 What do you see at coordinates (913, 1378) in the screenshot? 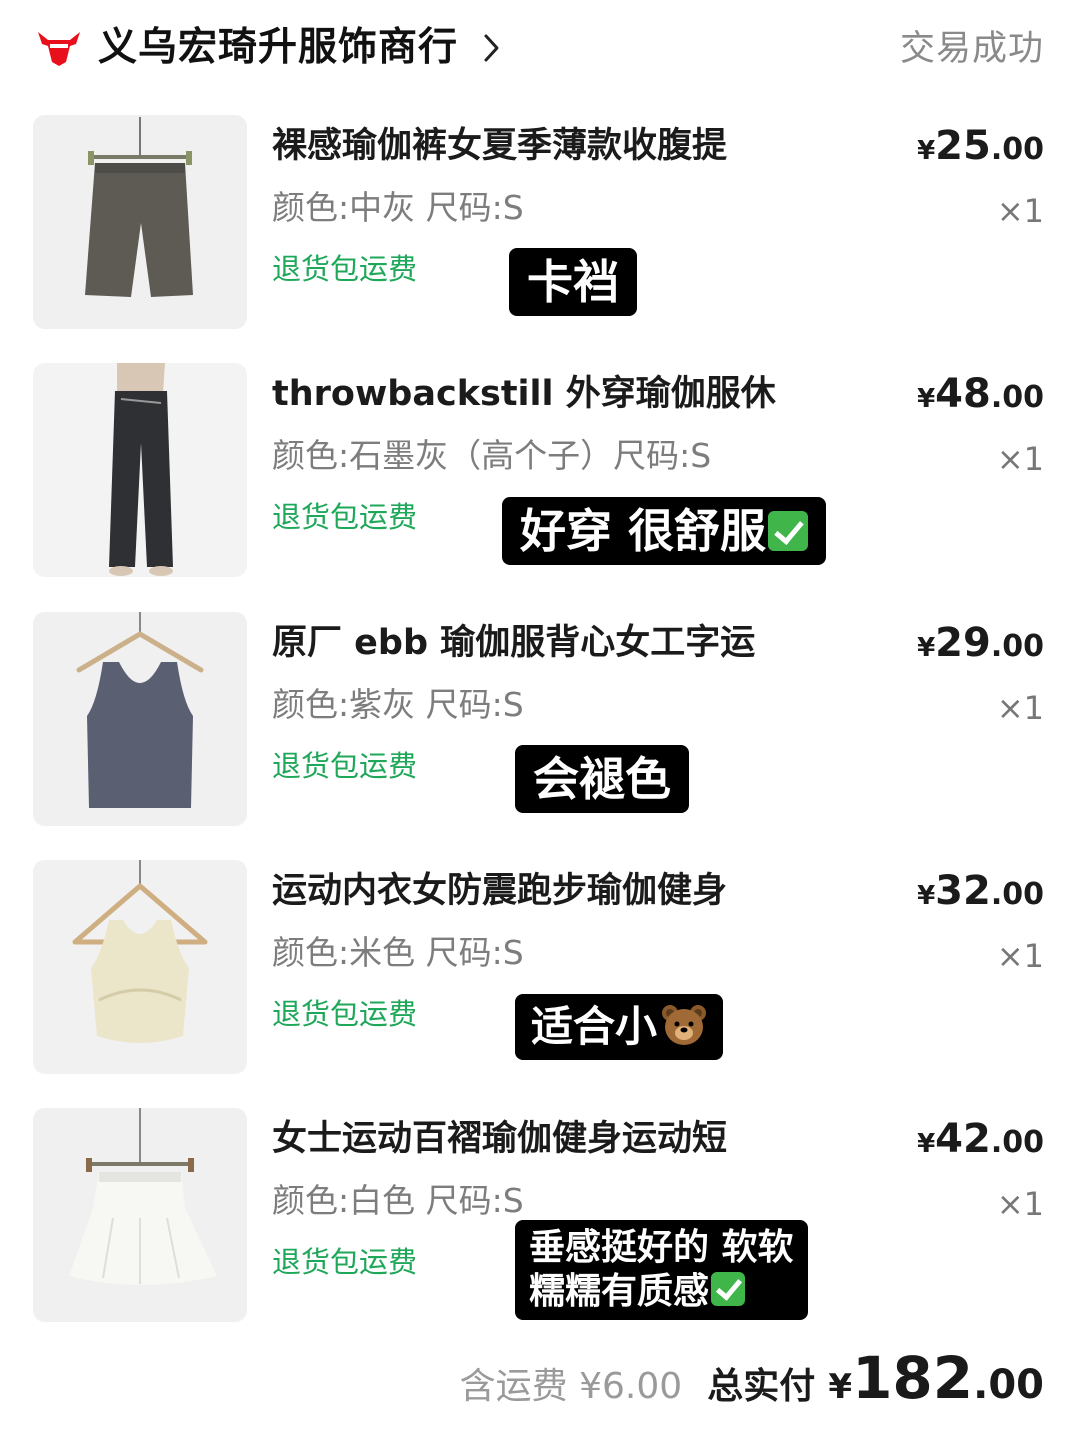
I see `total-amount-int: 182` at bounding box center [913, 1378].